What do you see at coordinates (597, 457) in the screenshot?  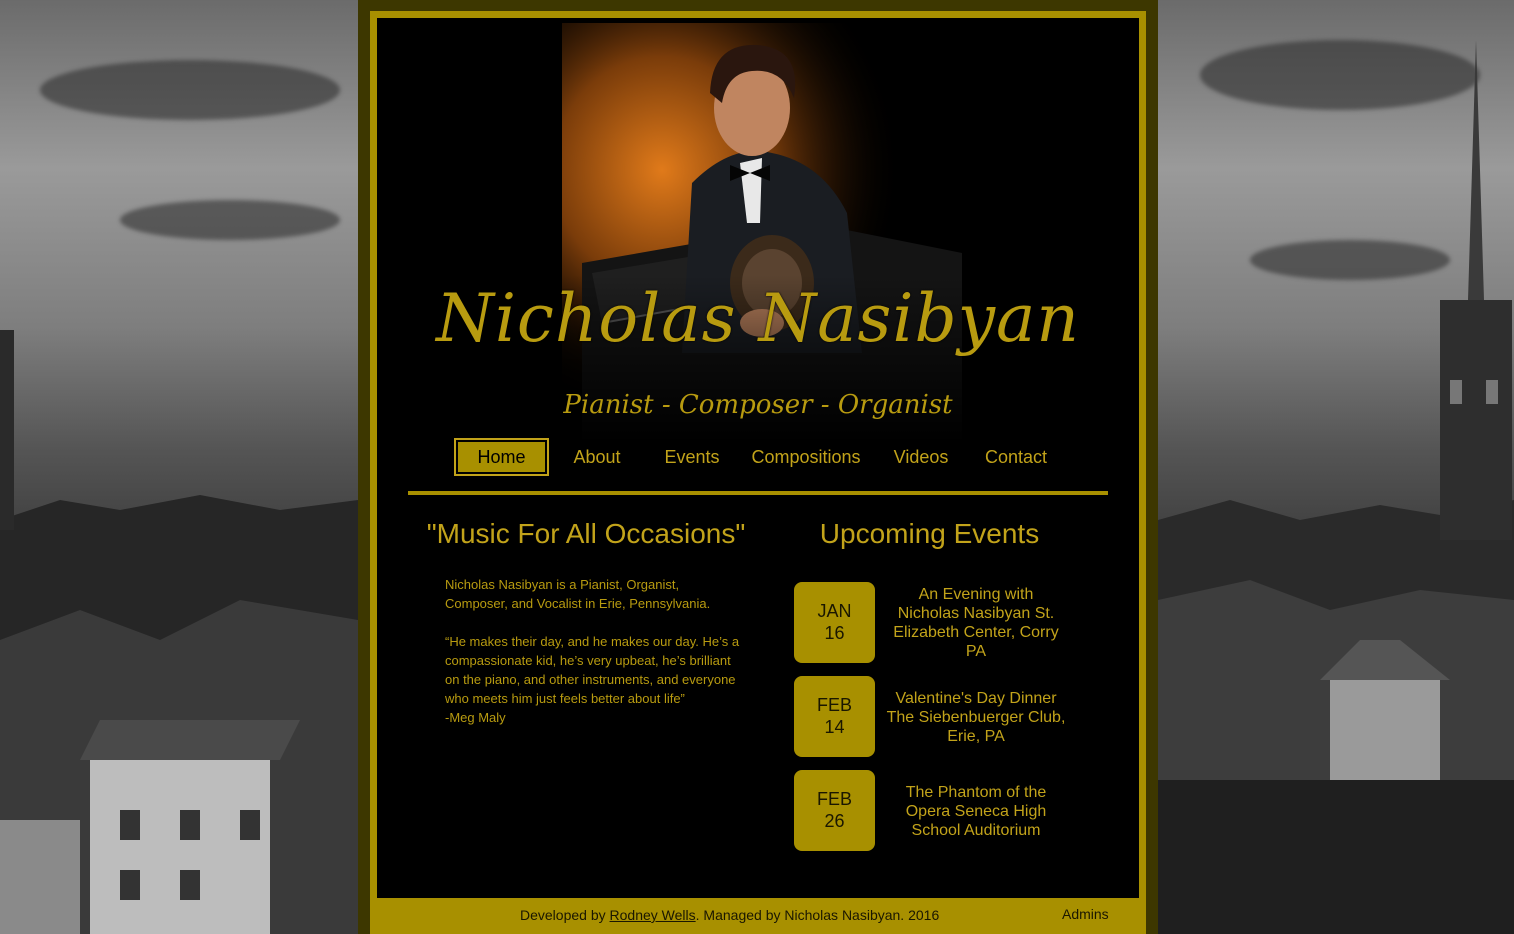 I see `nav-about: About` at bounding box center [597, 457].